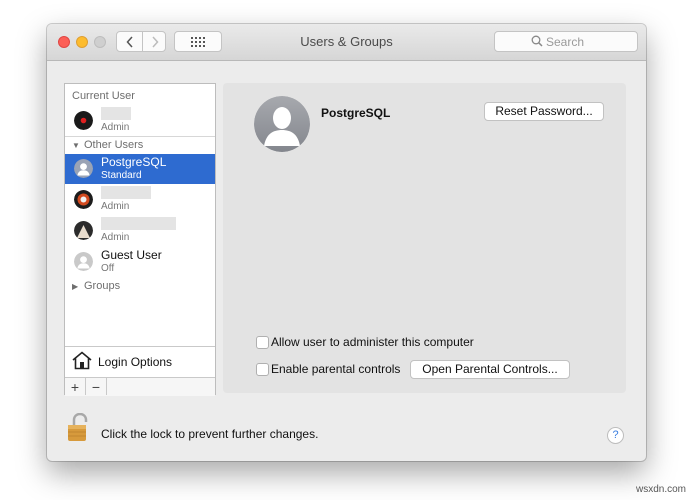 This screenshot has width=700, height=500. What do you see at coordinates (140, 136) in the screenshot?
I see `divider` at bounding box center [140, 136].